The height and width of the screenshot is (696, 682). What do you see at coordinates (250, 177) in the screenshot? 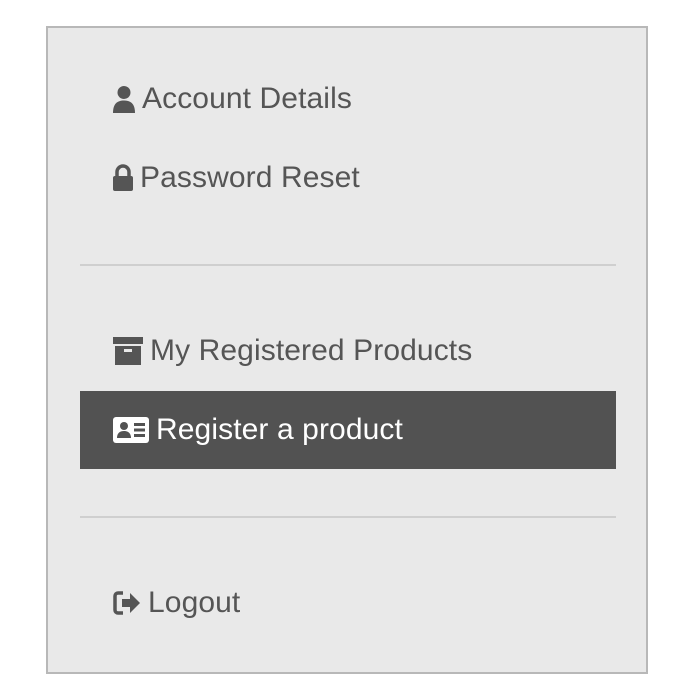
I see `menu-item-label: Password Reset` at bounding box center [250, 177].